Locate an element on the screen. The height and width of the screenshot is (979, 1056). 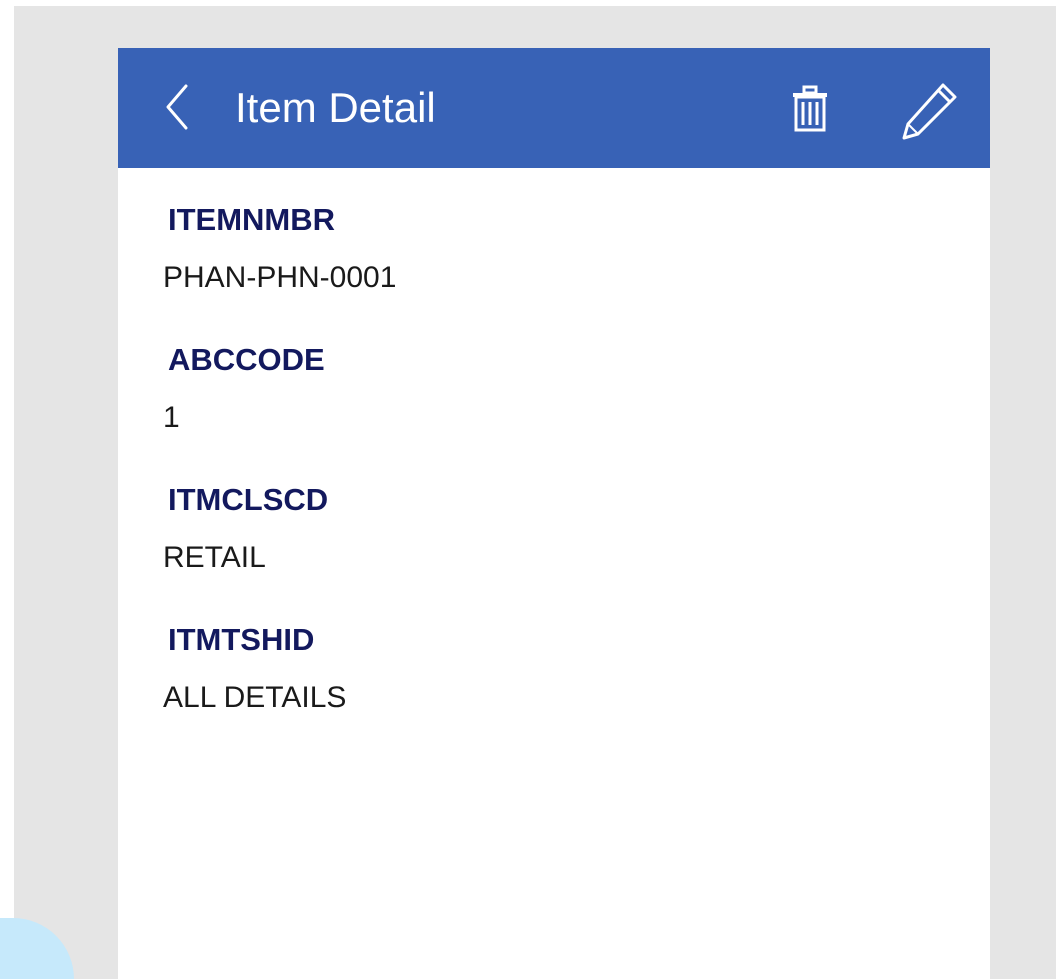
field-value: PHAN-PHN-0001 is located at coordinates (280, 277).